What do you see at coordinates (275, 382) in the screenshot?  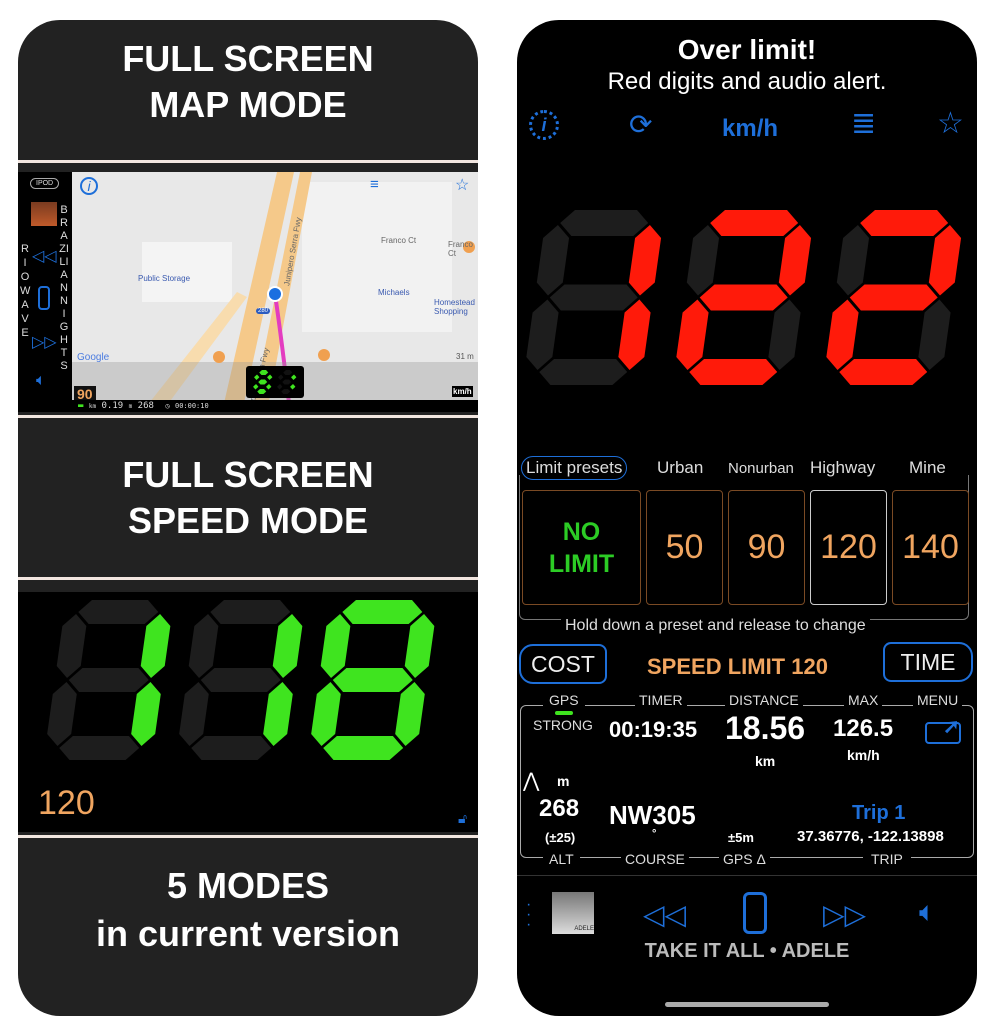 I see `map-speed-box` at bounding box center [275, 382].